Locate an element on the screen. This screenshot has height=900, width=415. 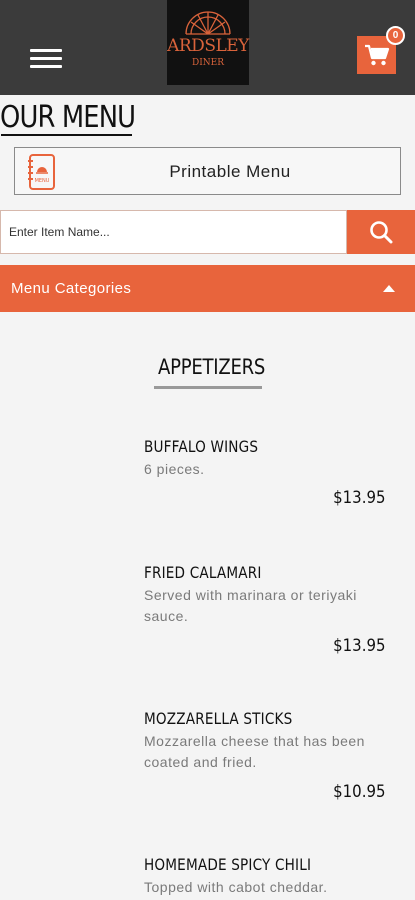
logo-name: ARDSLEY is located at coordinates (208, 46).